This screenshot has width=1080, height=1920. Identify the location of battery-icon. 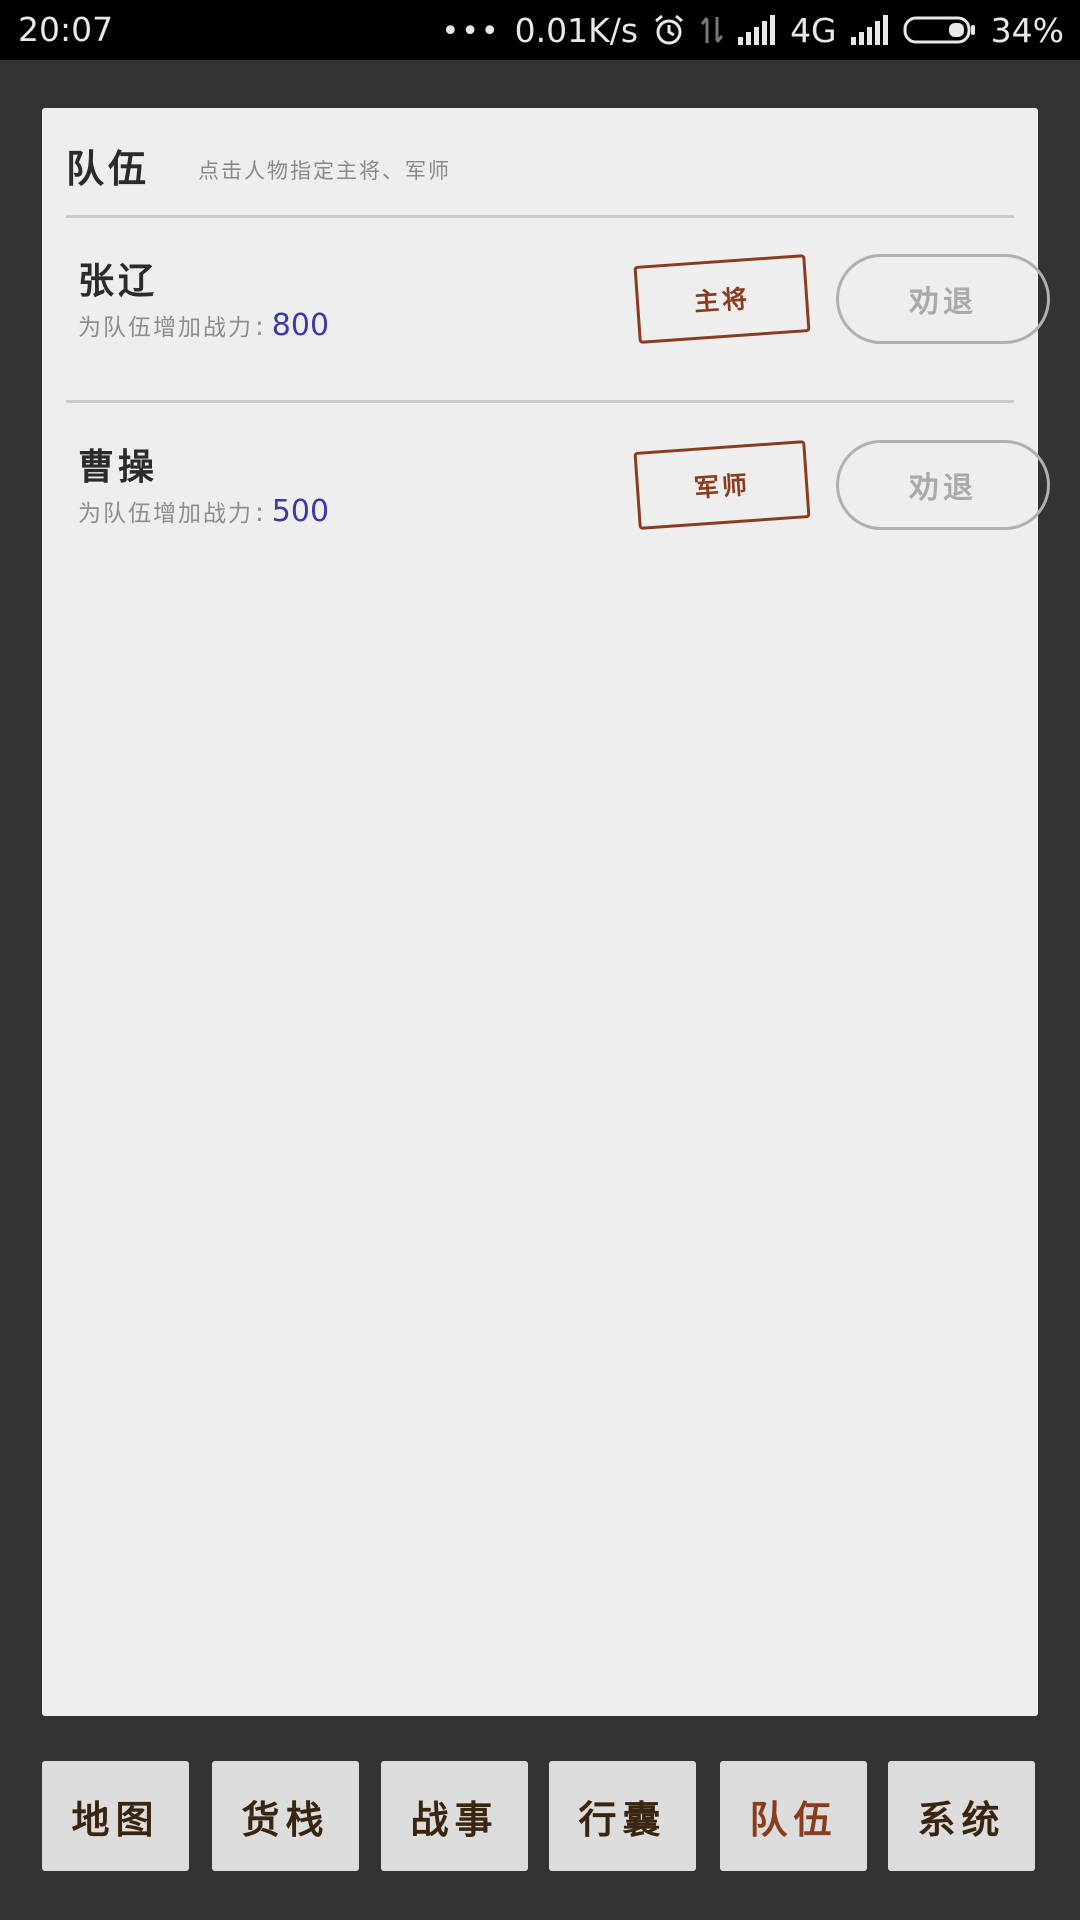
(940, 30).